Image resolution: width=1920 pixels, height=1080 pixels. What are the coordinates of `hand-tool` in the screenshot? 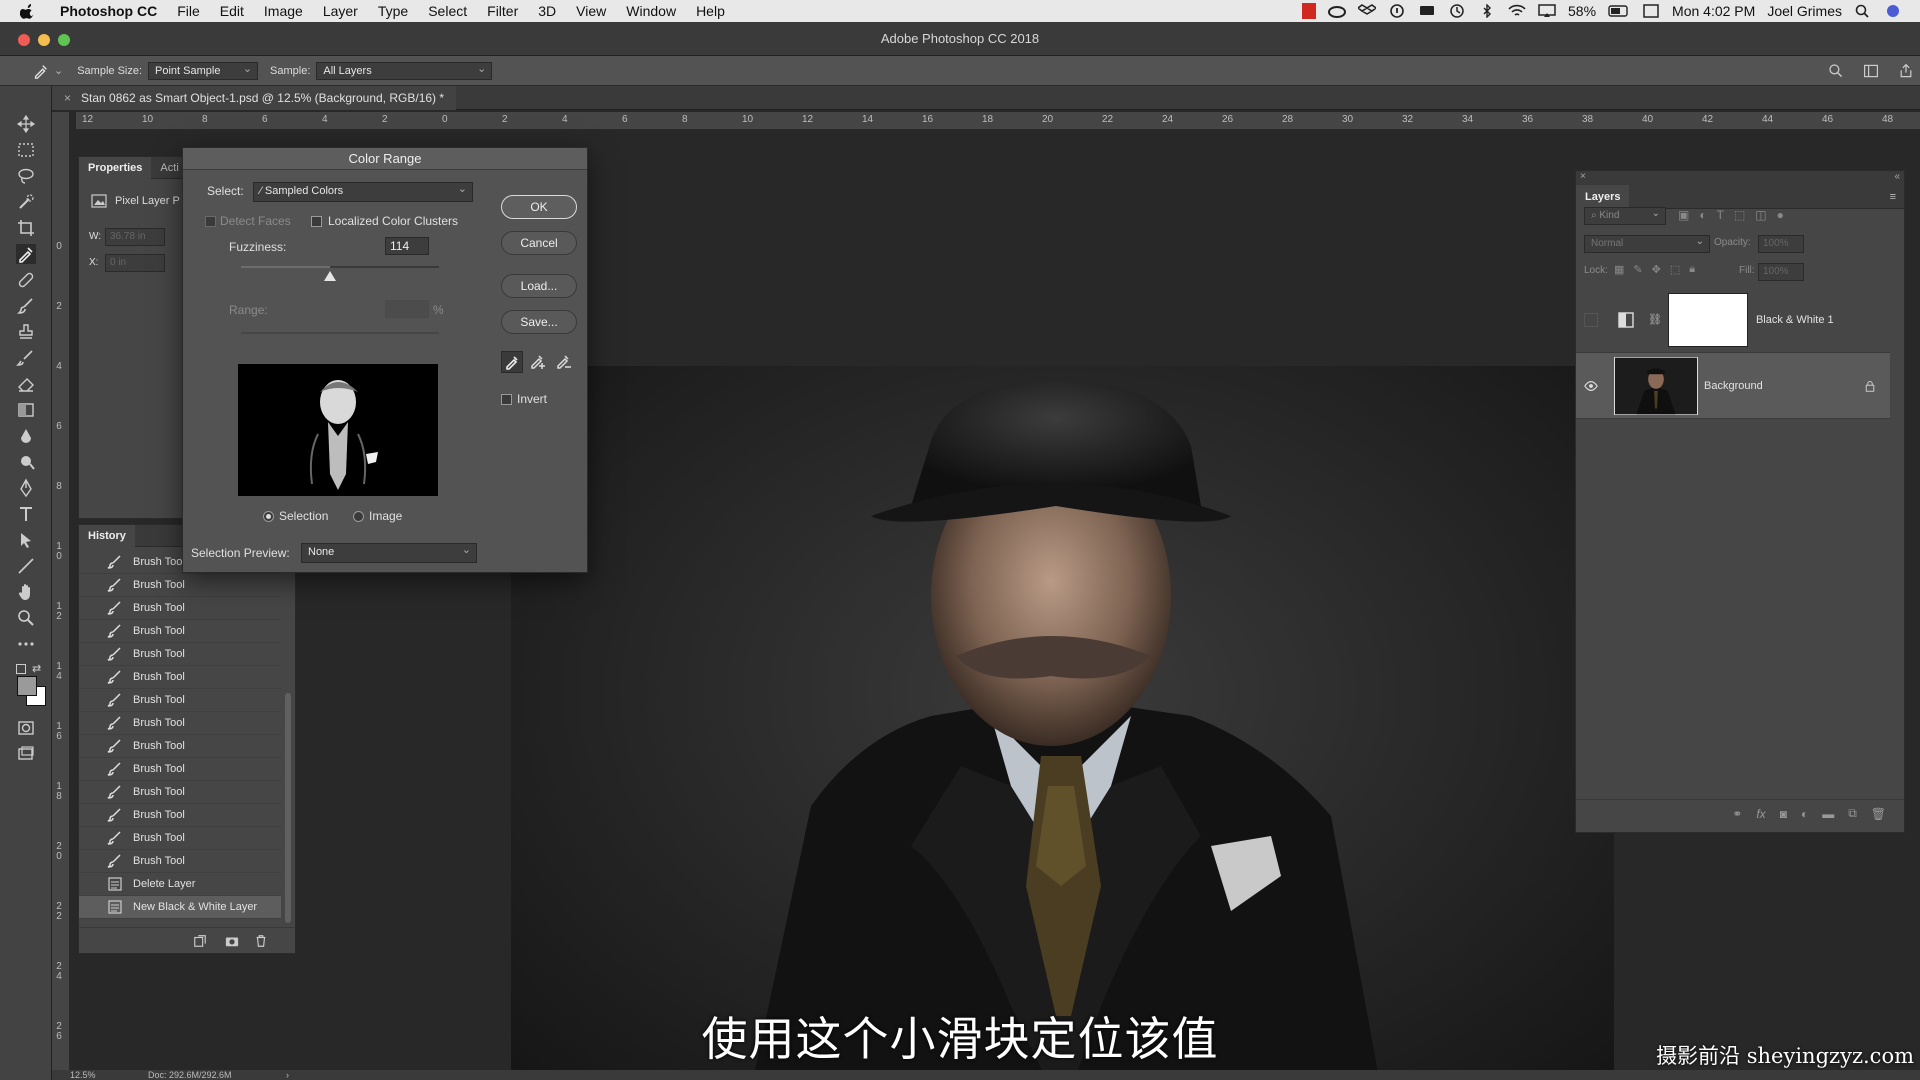 It's located at (26, 592).